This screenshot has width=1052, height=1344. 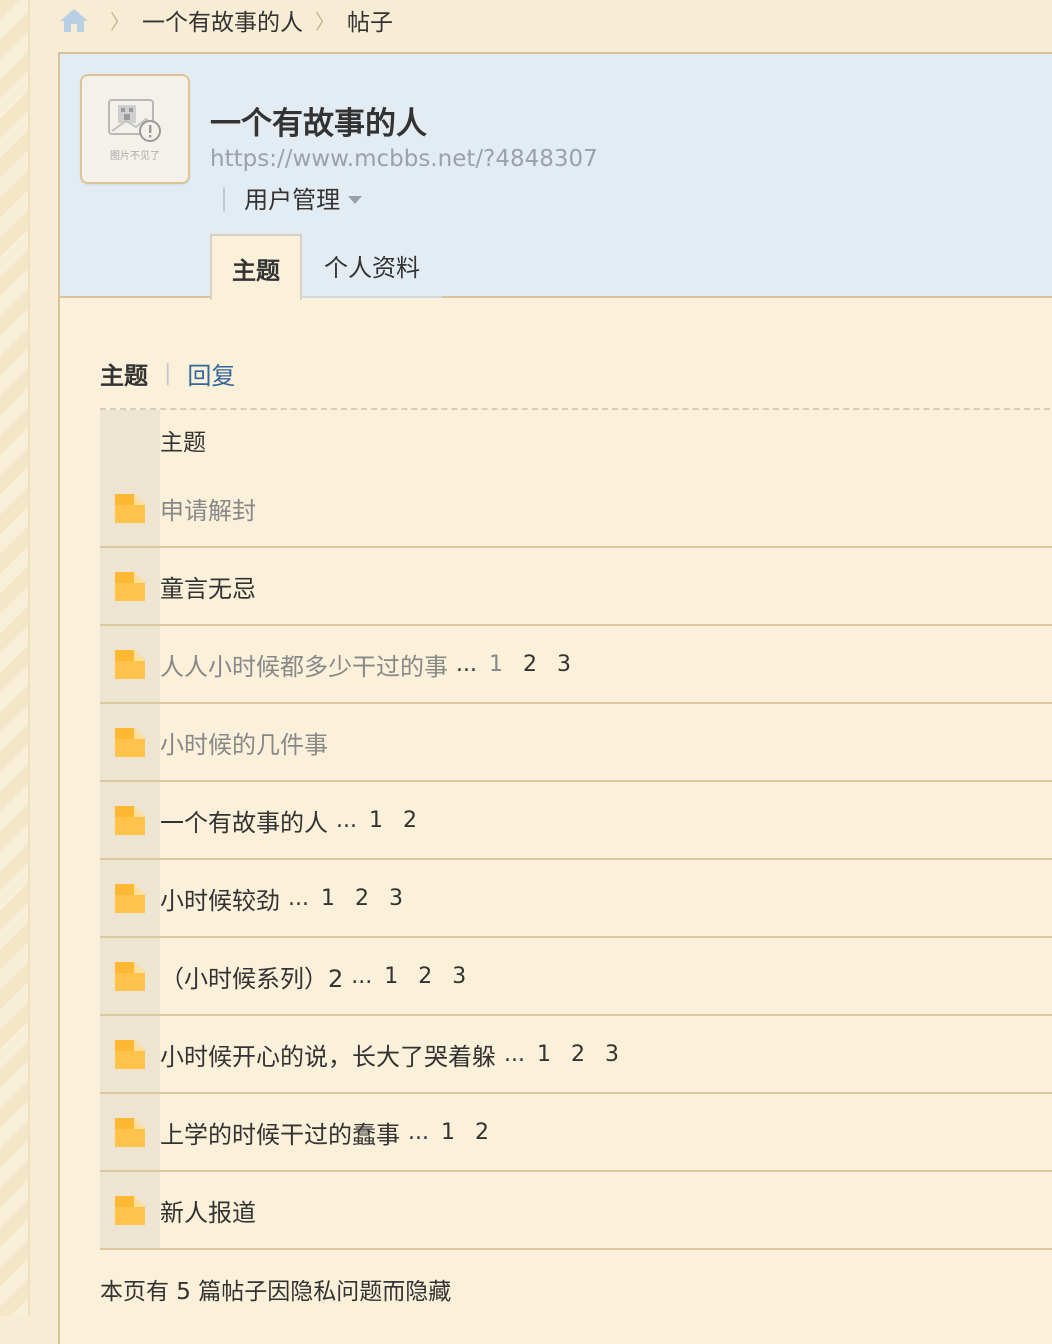 What do you see at coordinates (372, 266) in the screenshot?
I see `tab-profile: 个人资料` at bounding box center [372, 266].